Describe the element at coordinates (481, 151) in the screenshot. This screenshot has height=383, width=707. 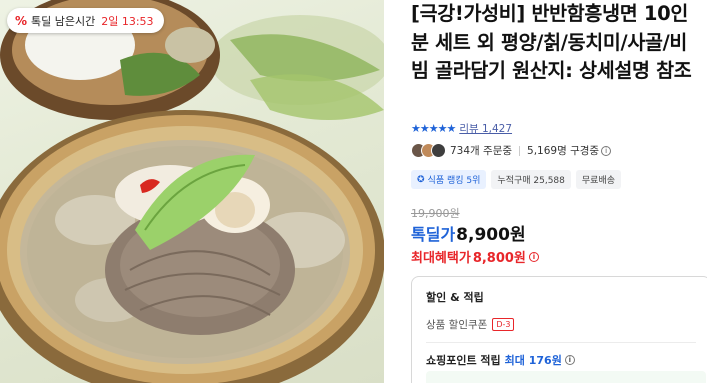
I see `orders-count: 734개 주문중` at that location.